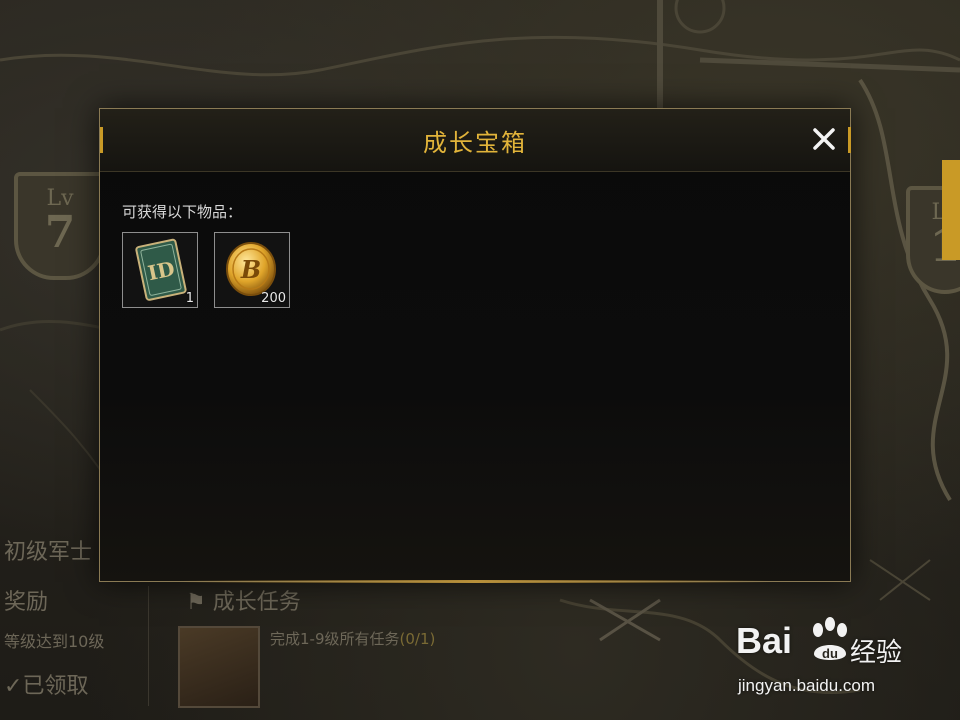  I want to click on chest-icon, so click(219, 667).